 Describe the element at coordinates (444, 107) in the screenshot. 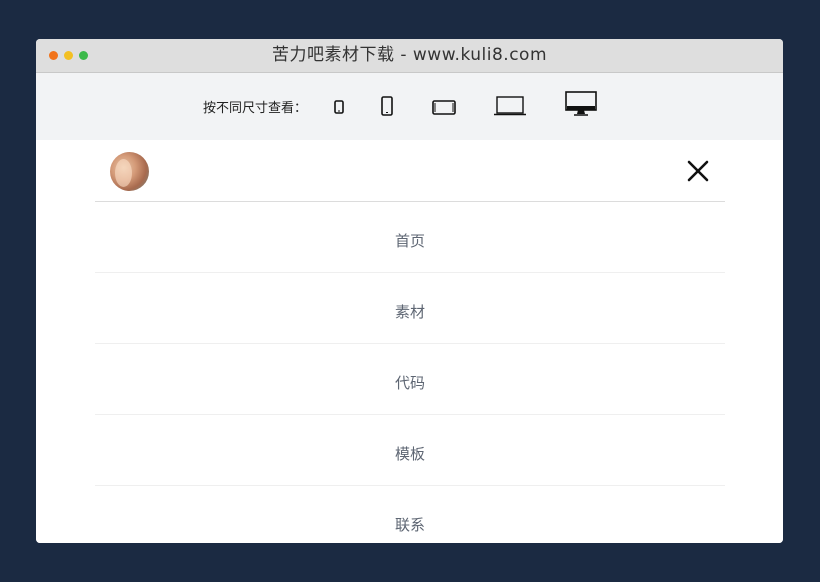

I see `tablet-landscape-icon` at that location.